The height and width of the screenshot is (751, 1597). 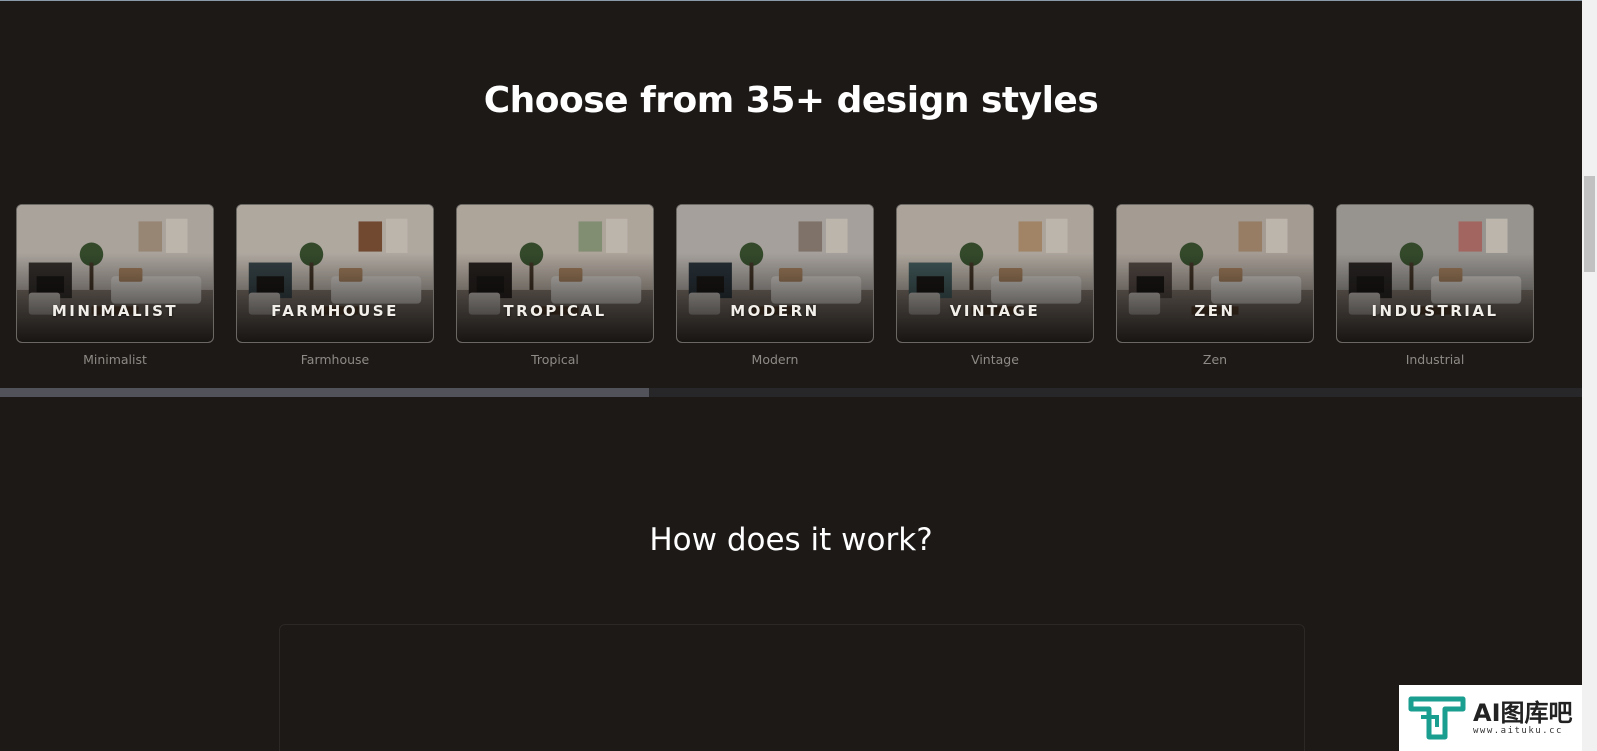 I want to click on style-thumbnail-label: ZEN, so click(x=1215, y=311).